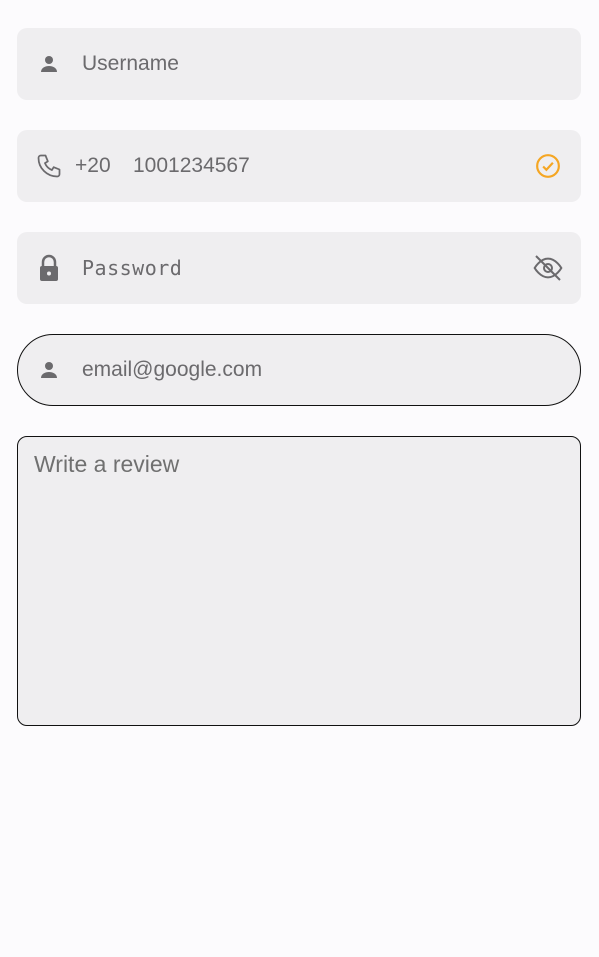 Image resolution: width=599 pixels, height=957 pixels. I want to click on lock-icon, so click(49, 268).